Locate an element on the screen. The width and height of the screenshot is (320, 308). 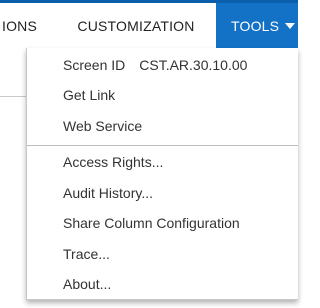
dropdown-item-share-column-configuration: Share Column Configuration is located at coordinates (162, 223).